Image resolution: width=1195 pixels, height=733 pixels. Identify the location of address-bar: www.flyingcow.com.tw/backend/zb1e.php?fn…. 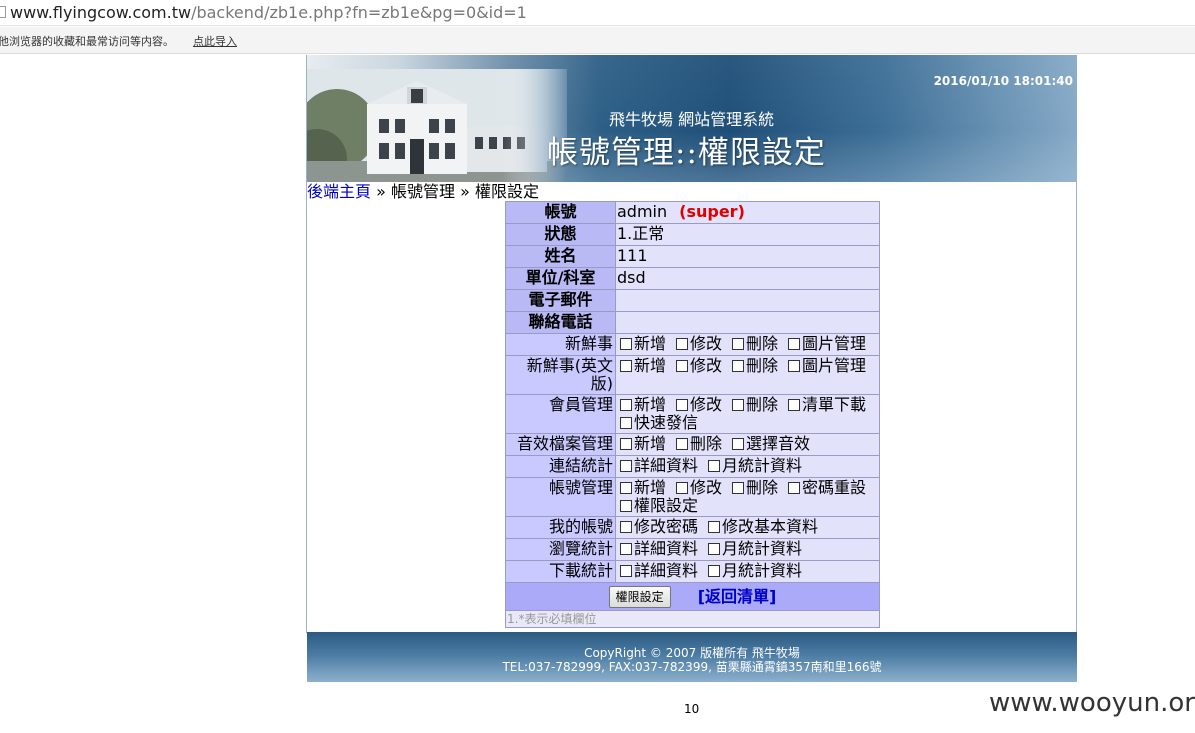
(597, 13).